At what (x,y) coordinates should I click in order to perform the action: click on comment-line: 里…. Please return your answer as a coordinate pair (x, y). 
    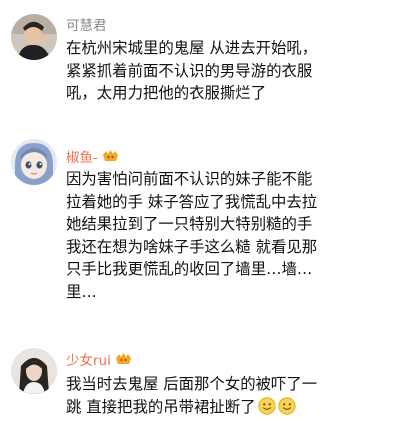
    Looking at the image, I should click on (81, 291).